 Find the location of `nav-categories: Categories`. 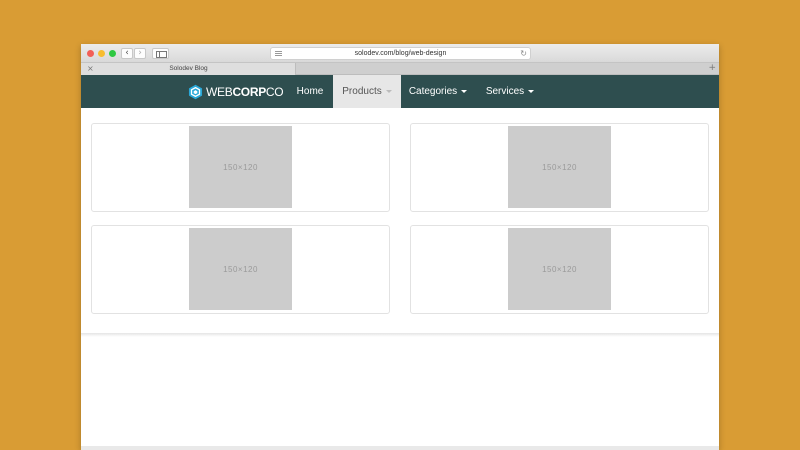

nav-categories: Categories is located at coordinates (438, 91).